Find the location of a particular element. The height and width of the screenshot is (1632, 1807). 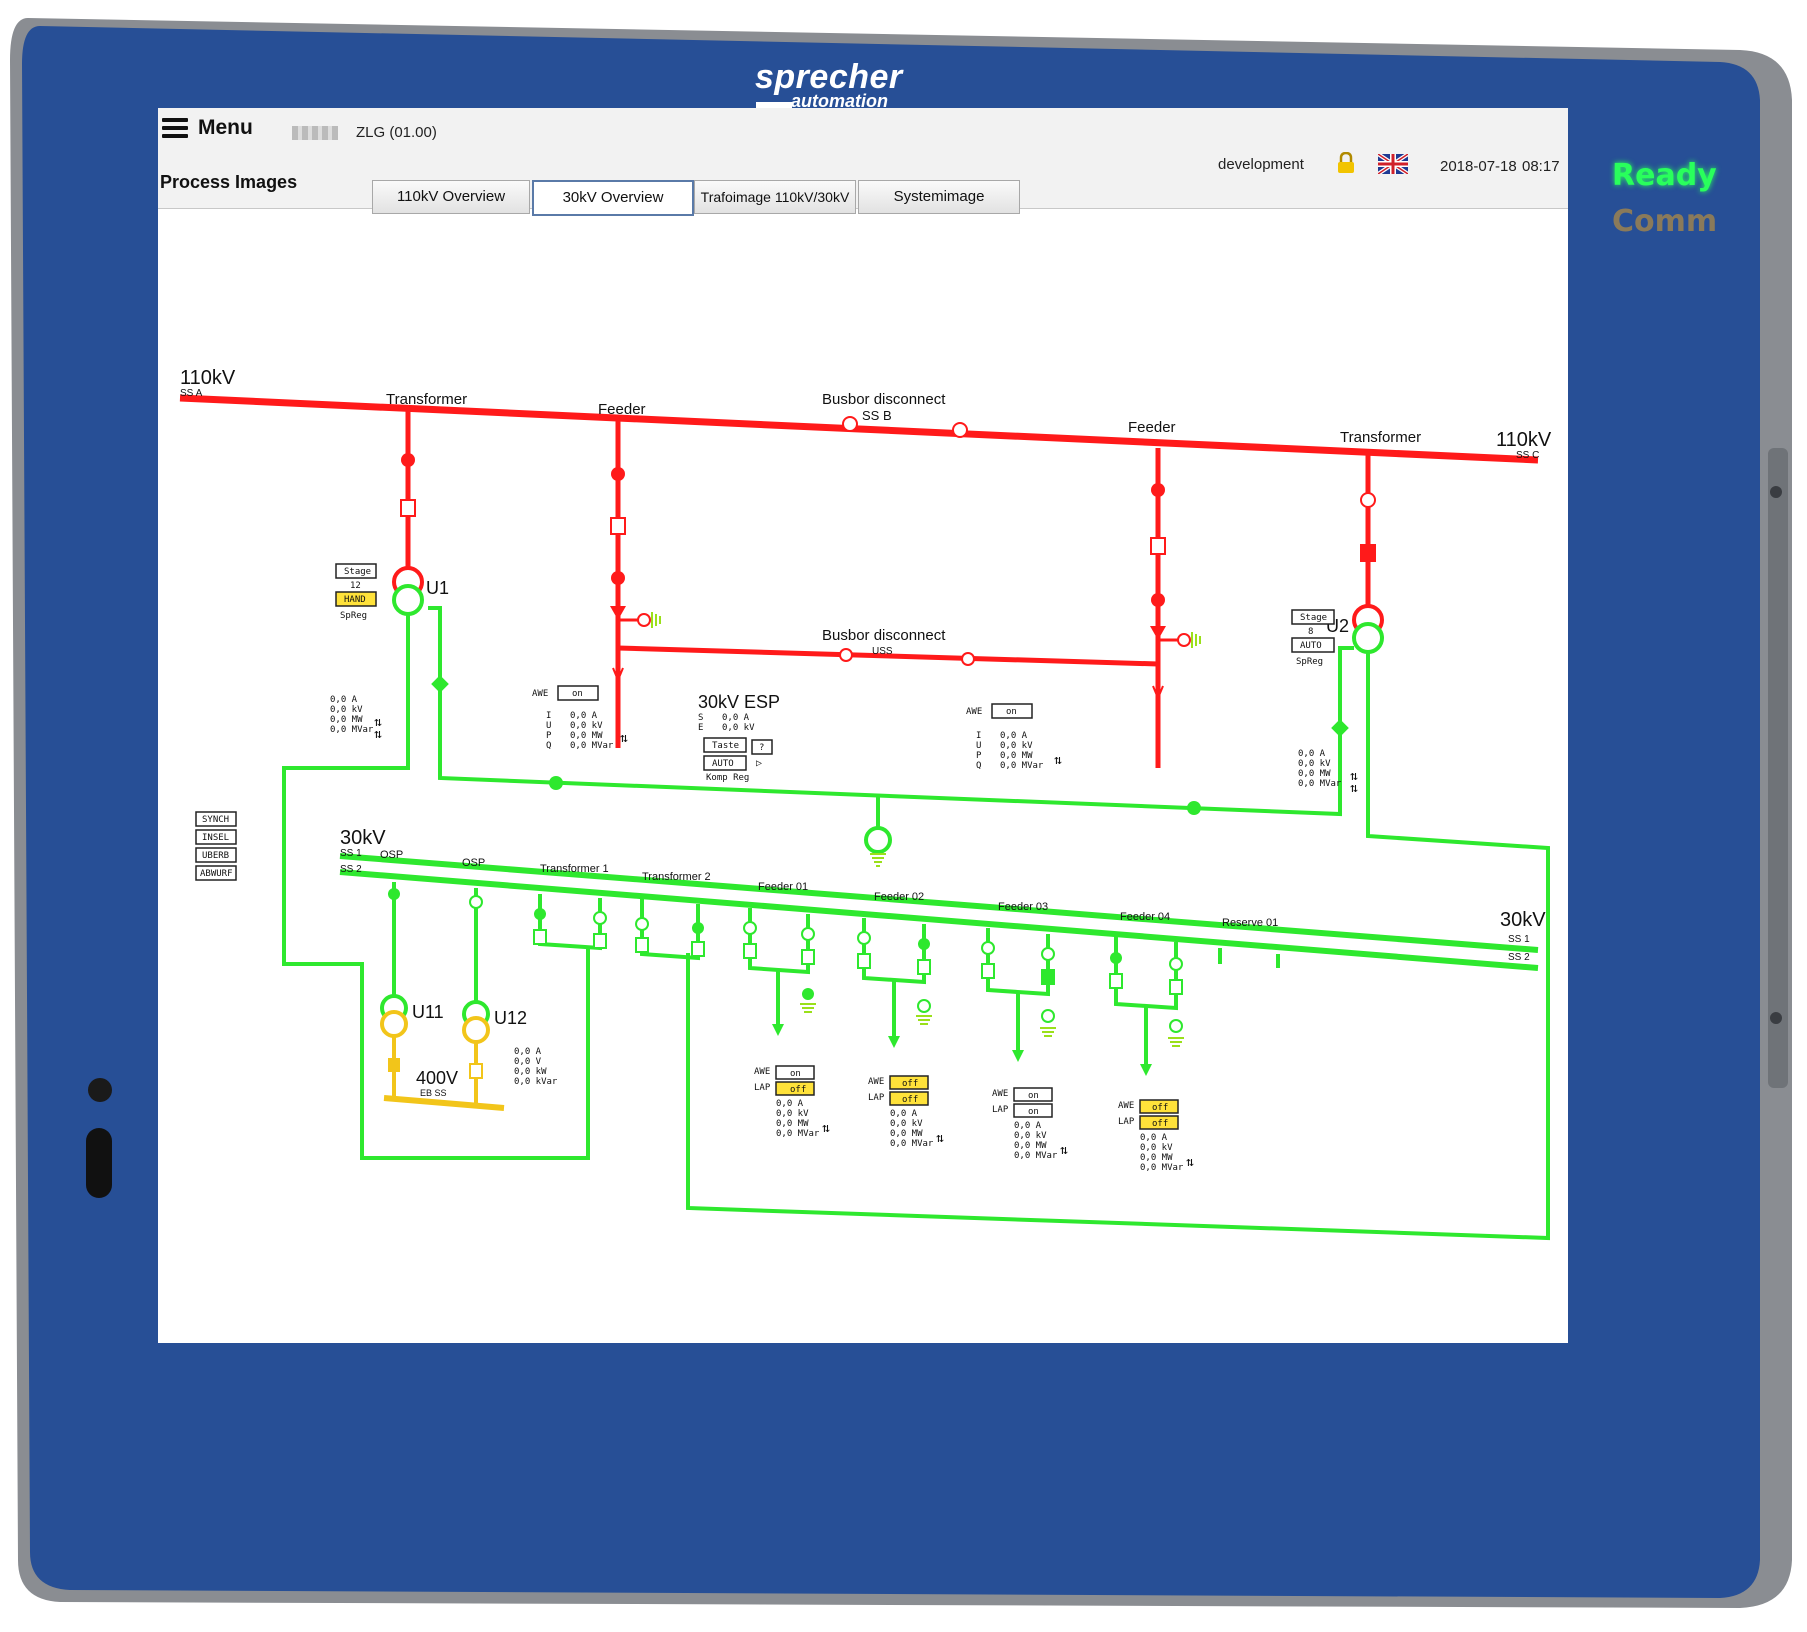

menu-label: Menu is located at coordinates (225, 127).